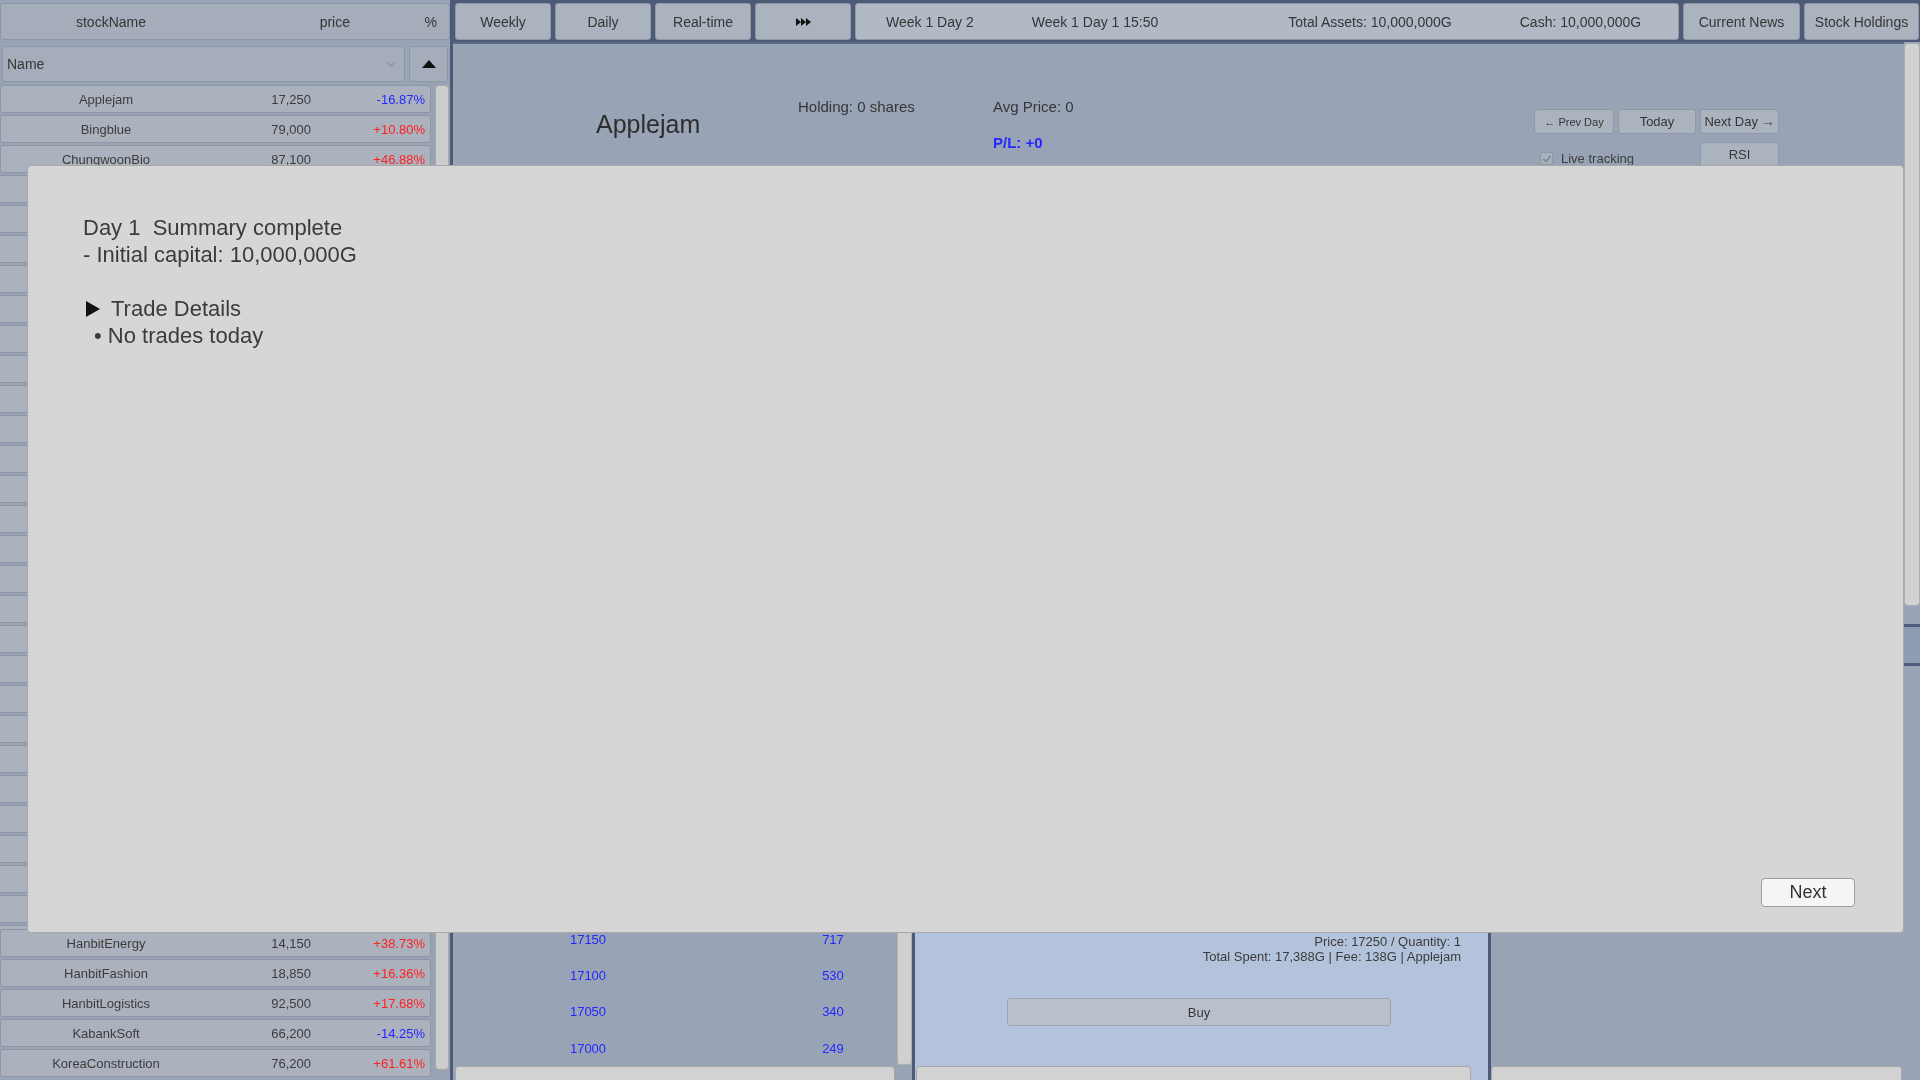  I want to click on stock-row: HanbitFashion 18,850 +16.36%, so click(215, 973).